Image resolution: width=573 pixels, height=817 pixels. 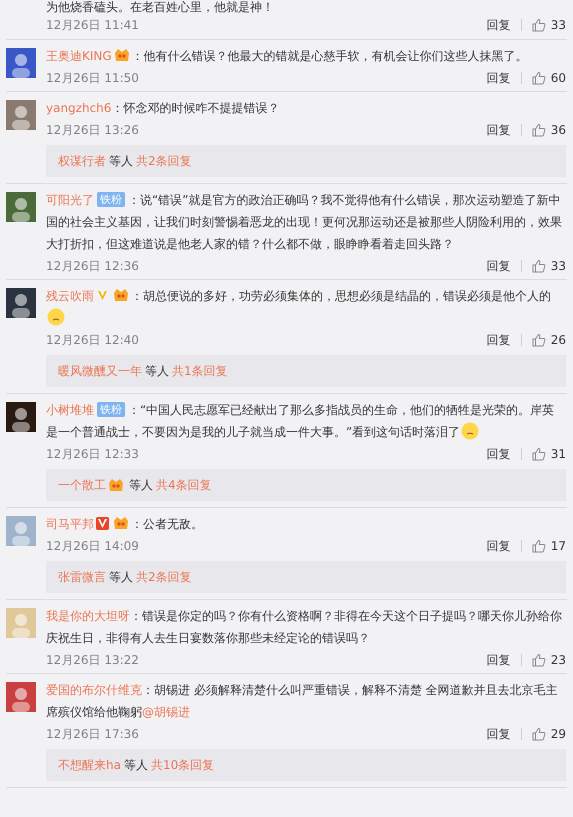 What do you see at coordinates (304, 222) in the screenshot?
I see `comment-text: 可阳光了 铁粉 ：说“错误”就是官方的政治正确吗？我不觉得他有什么错误，那次运动塑造了新中国的社会主义基因，让我们时刻警惕着恶龙的出现！更何况那运动还是被那些人阴险利用的，效果大打折扣，但这难道说是他老人家的错？什么都不做，眼睁睁看着走回头路？` at bounding box center [304, 222].